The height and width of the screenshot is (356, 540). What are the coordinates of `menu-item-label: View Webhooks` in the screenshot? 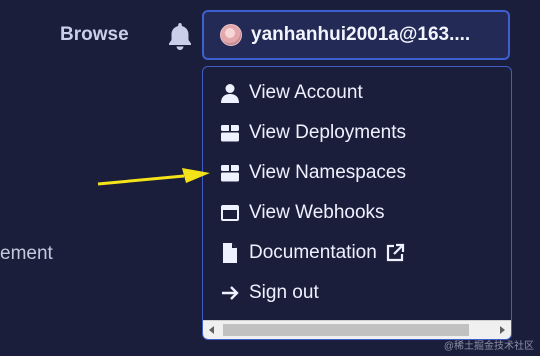 It's located at (317, 212).